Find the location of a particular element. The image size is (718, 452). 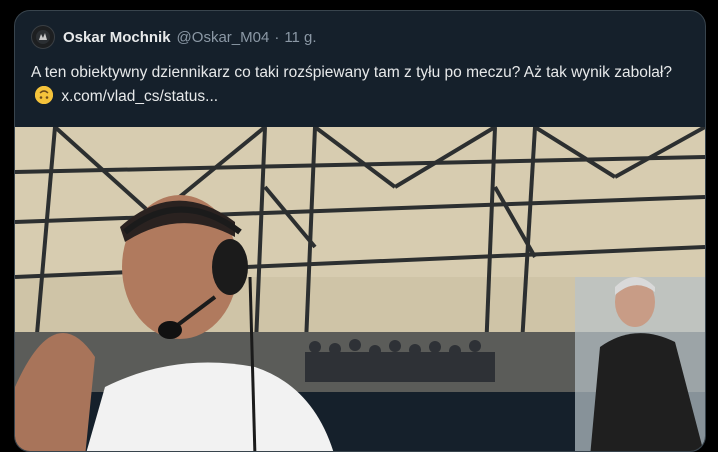

author-handle: @Oskar_M04 is located at coordinates (223, 37).